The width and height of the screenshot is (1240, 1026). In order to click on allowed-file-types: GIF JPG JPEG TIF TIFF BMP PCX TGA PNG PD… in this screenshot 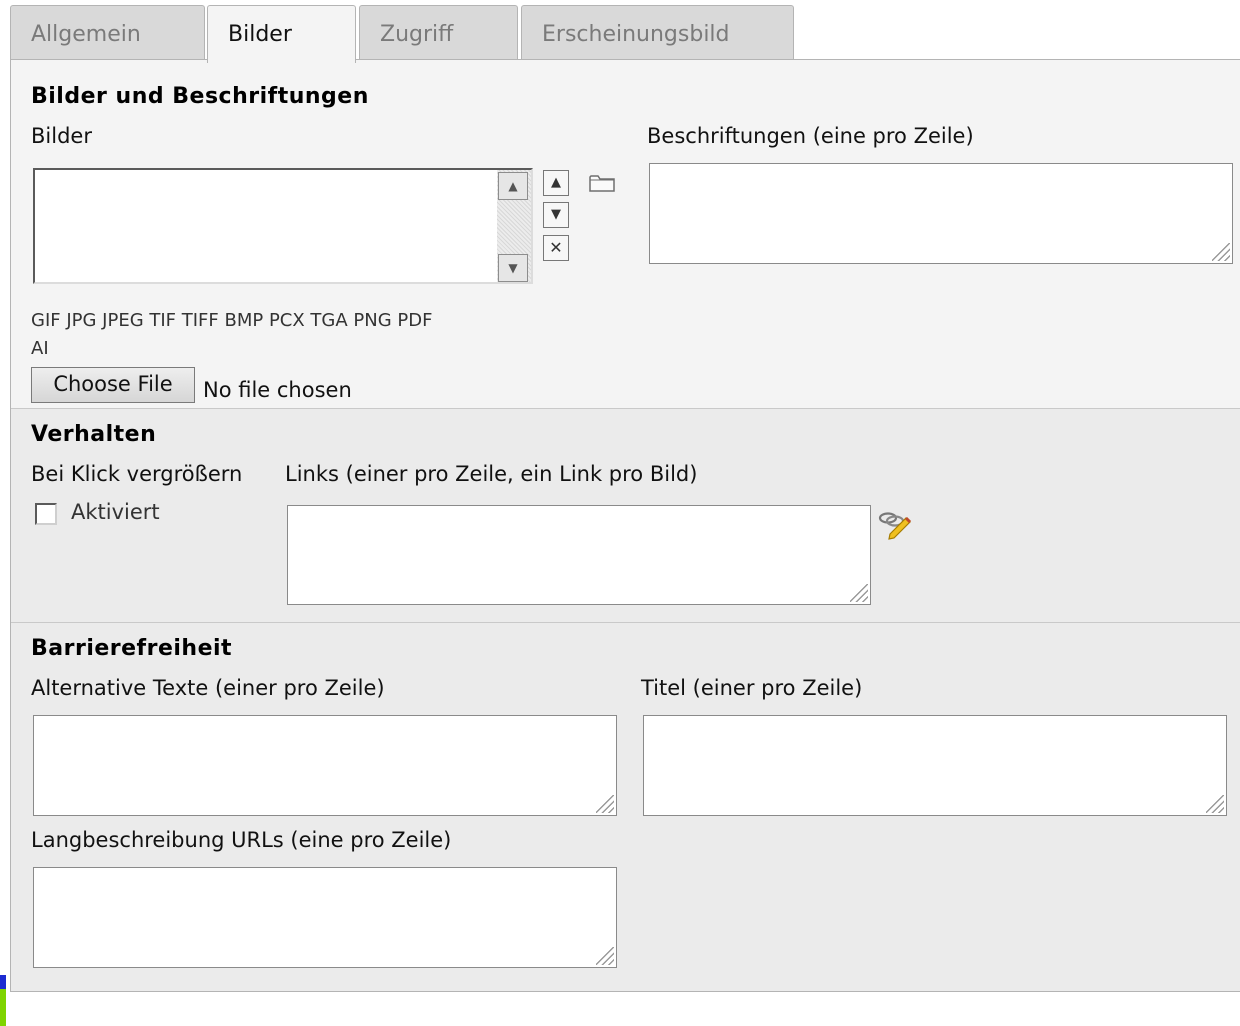, I will do `click(232, 320)`.